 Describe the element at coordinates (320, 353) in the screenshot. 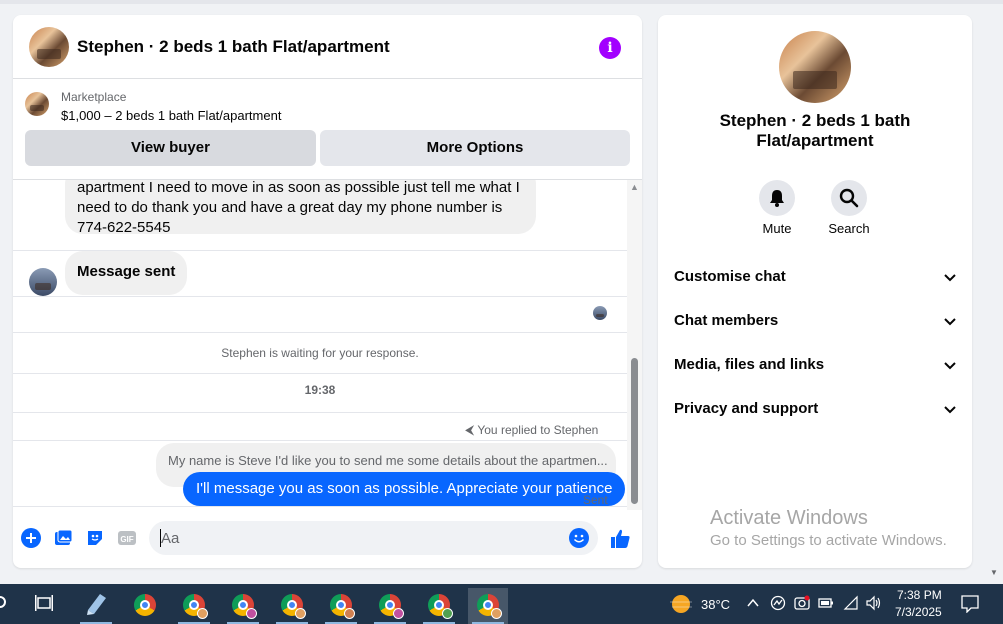

I see `waiting-notice: Stephen is waiting for your response.` at that location.